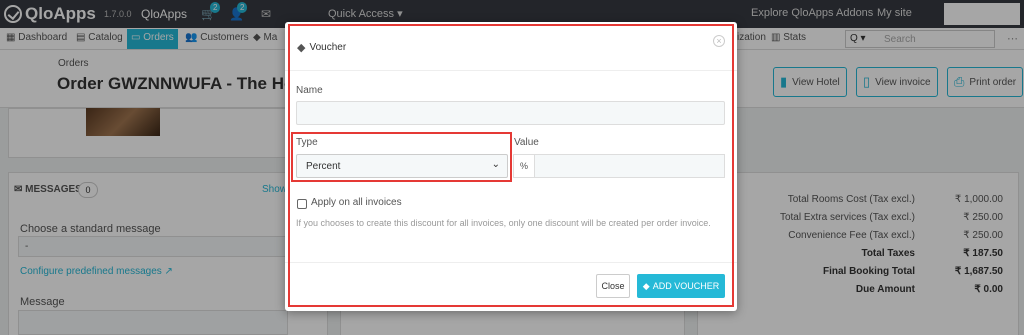  Describe the element at coordinates (511, 262) in the screenshot. I see `modal-footer` at that location.